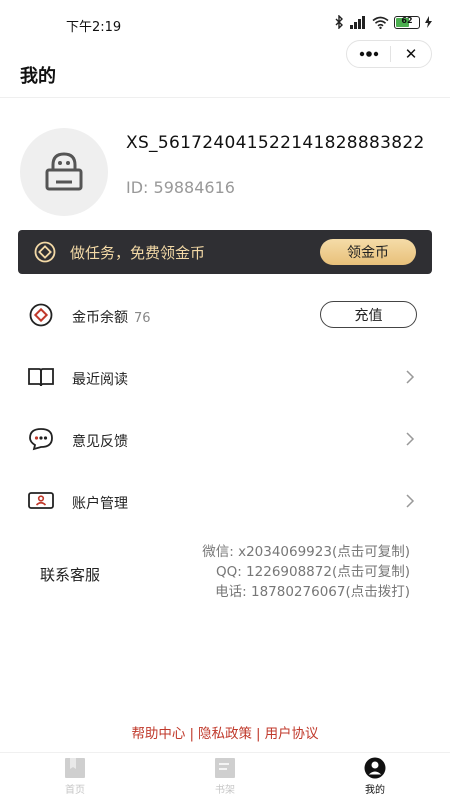 The height and width of the screenshot is (800, 450). I want to click on more-dots-icon, so click(368, 54).